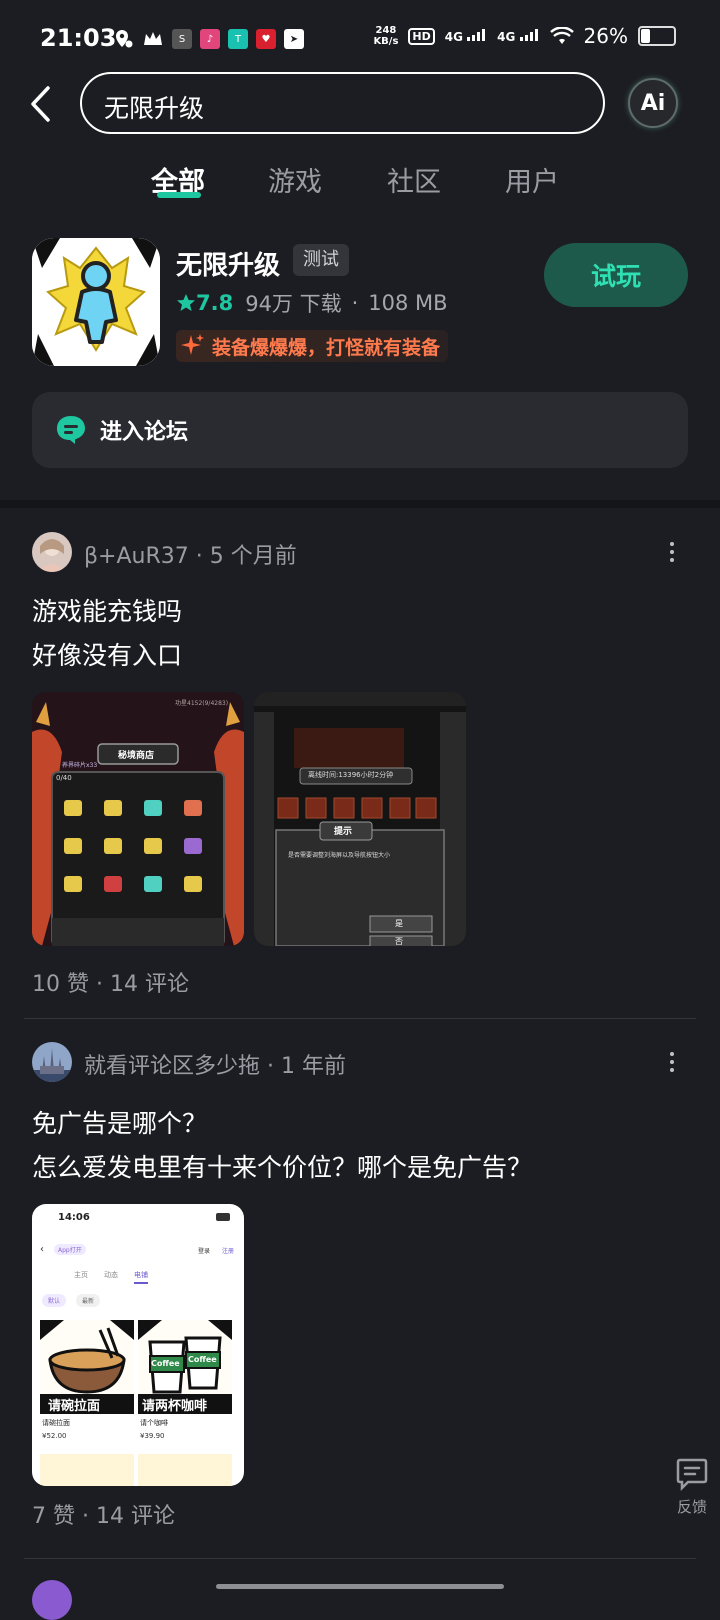 This screenshot has height=1620, width=720. I want to click on app-tagline: 装备爆爆爆，打怪就有装备, so click(312, 346).